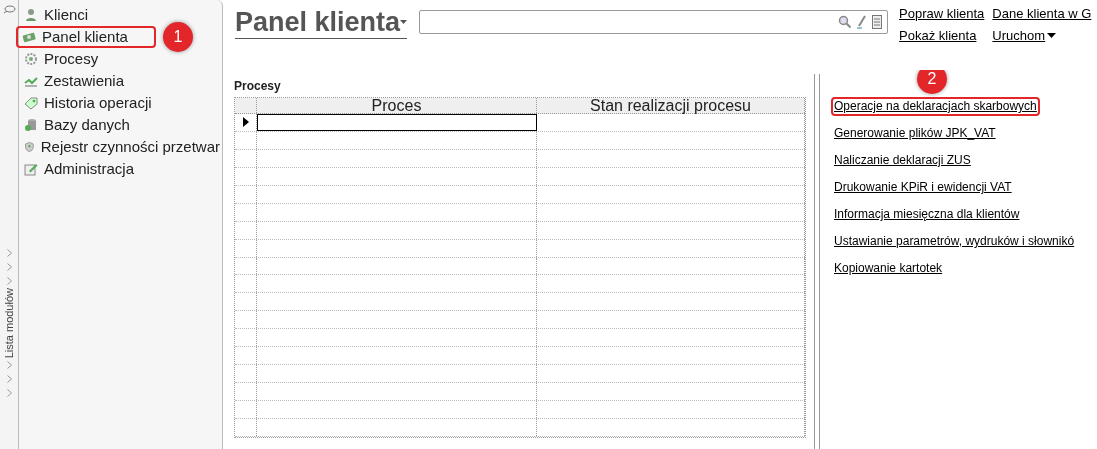 The width and height of the screenshot is (1097, 449). I want to click on action-link: Informacja miesięczna dla klientów, so click(927, 214).